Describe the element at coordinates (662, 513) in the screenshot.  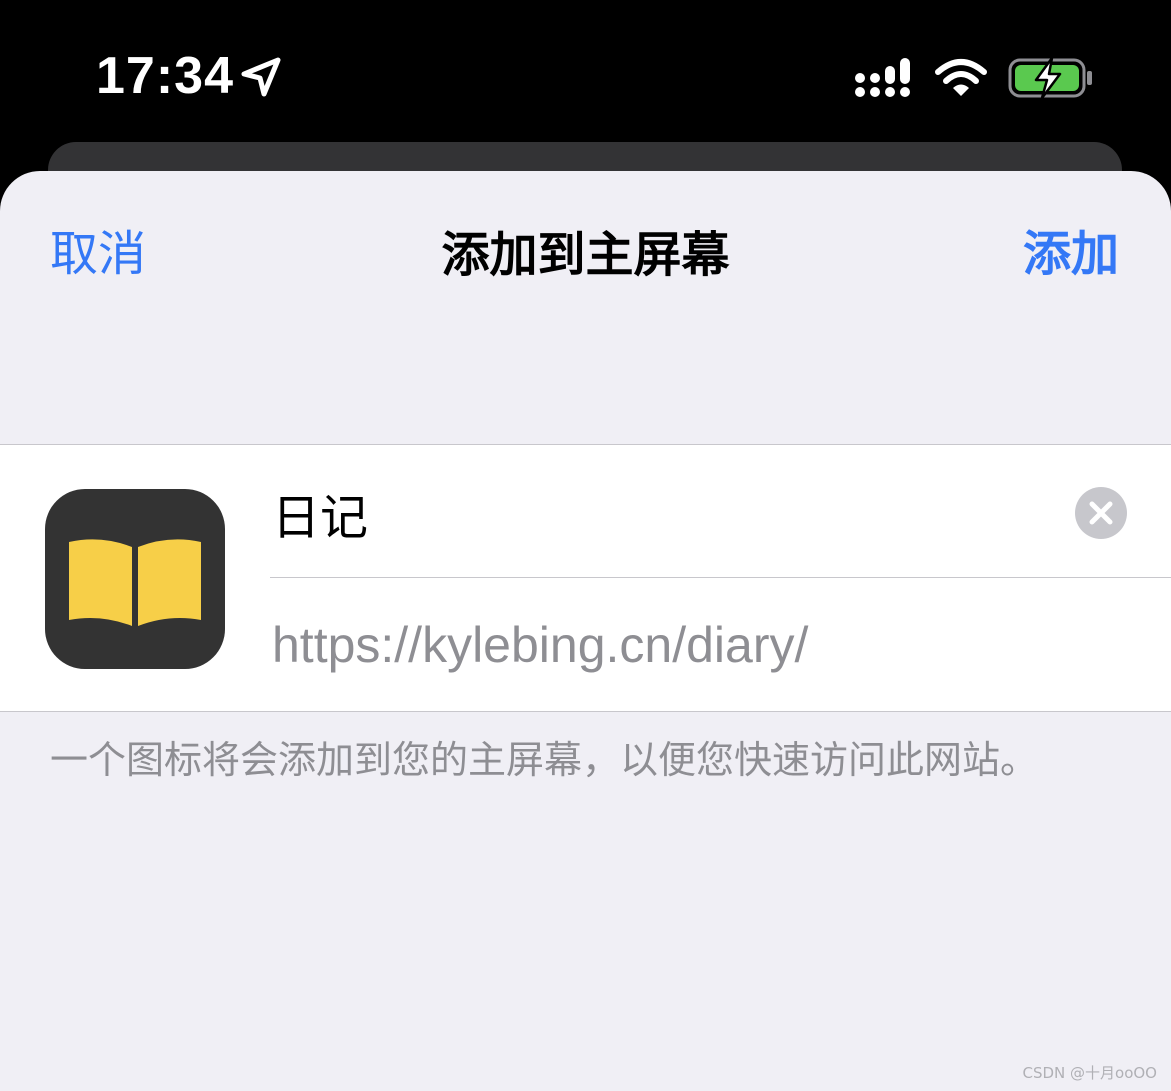
I see `shortcut-name-input` at that location.